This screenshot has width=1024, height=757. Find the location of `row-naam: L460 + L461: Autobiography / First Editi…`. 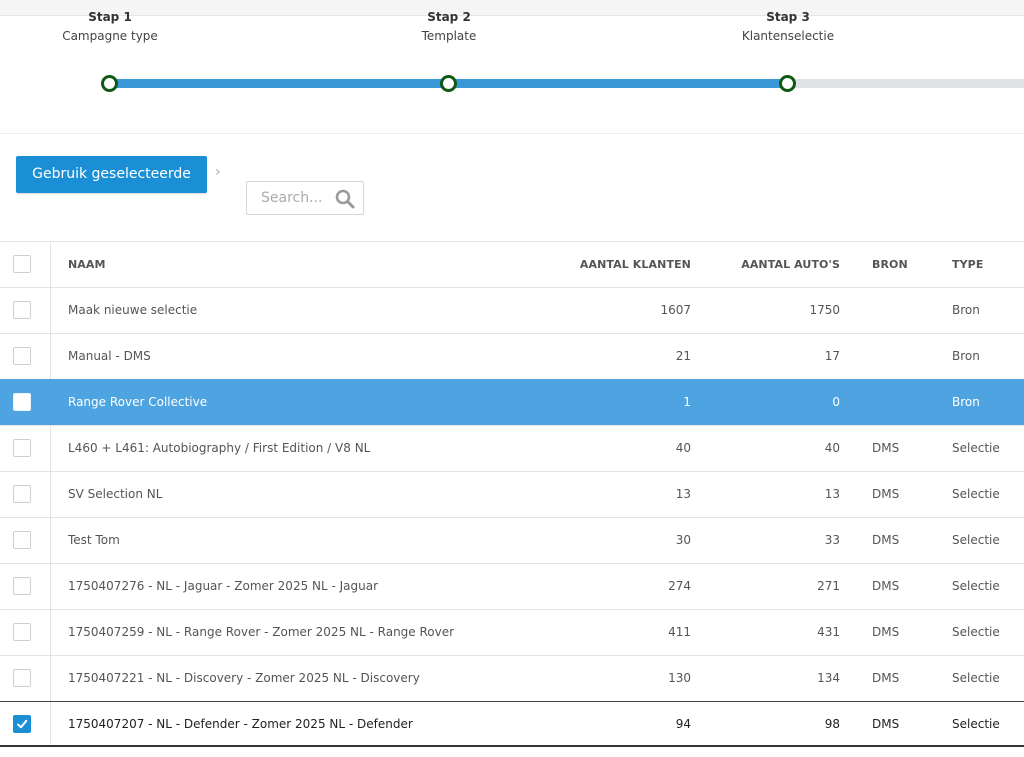

row-naam: L460 + L461: Autobiography / First Editi… is located at coordinates (219, 448).